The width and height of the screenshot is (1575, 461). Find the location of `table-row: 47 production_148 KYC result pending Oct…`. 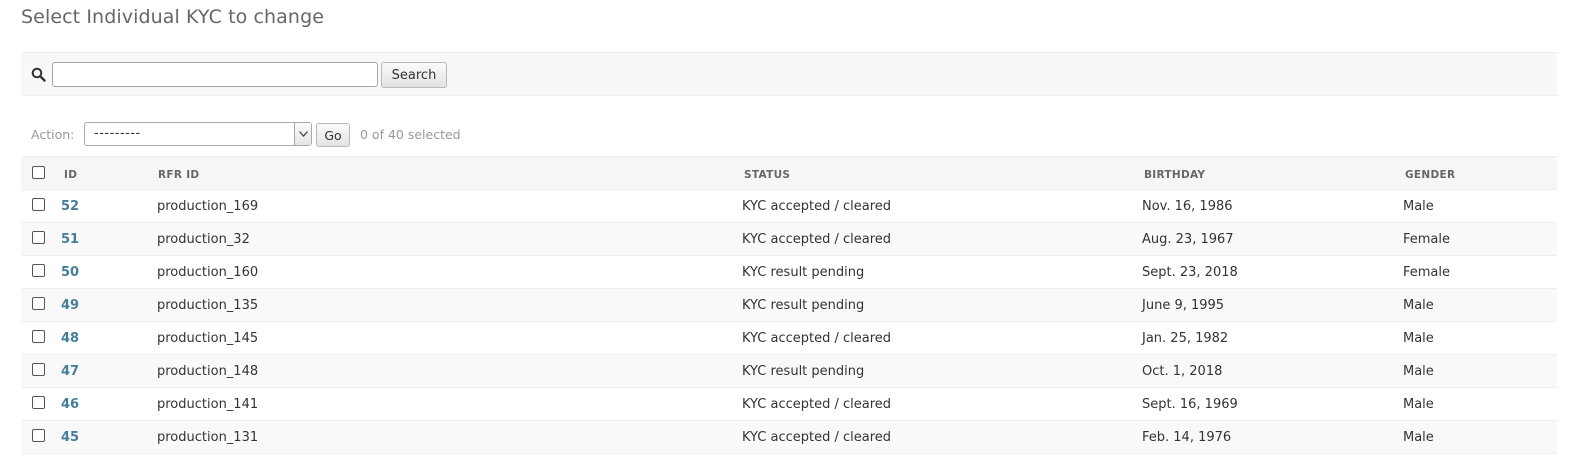

table-row: 47 production_148 KYC result pending Oct… is located at coordinates (789, 371).